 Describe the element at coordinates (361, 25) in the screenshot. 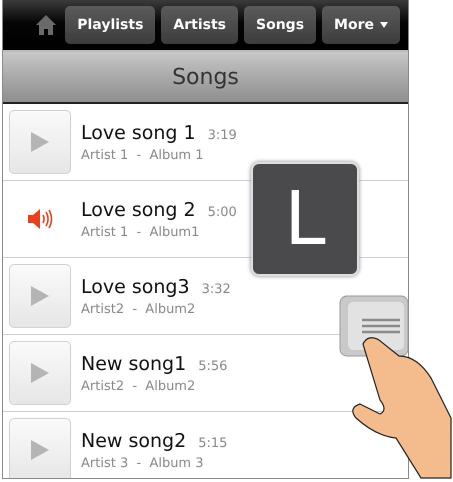

I see `nav-tab: More` at that location.